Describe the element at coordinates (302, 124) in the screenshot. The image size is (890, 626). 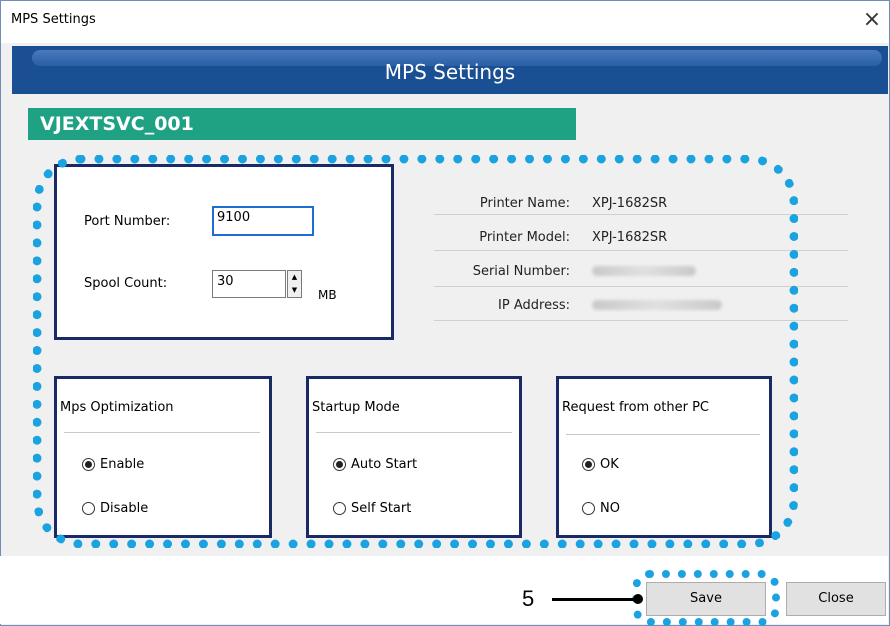
I see `service-name-header: VJEXTSVC_001` at that location.